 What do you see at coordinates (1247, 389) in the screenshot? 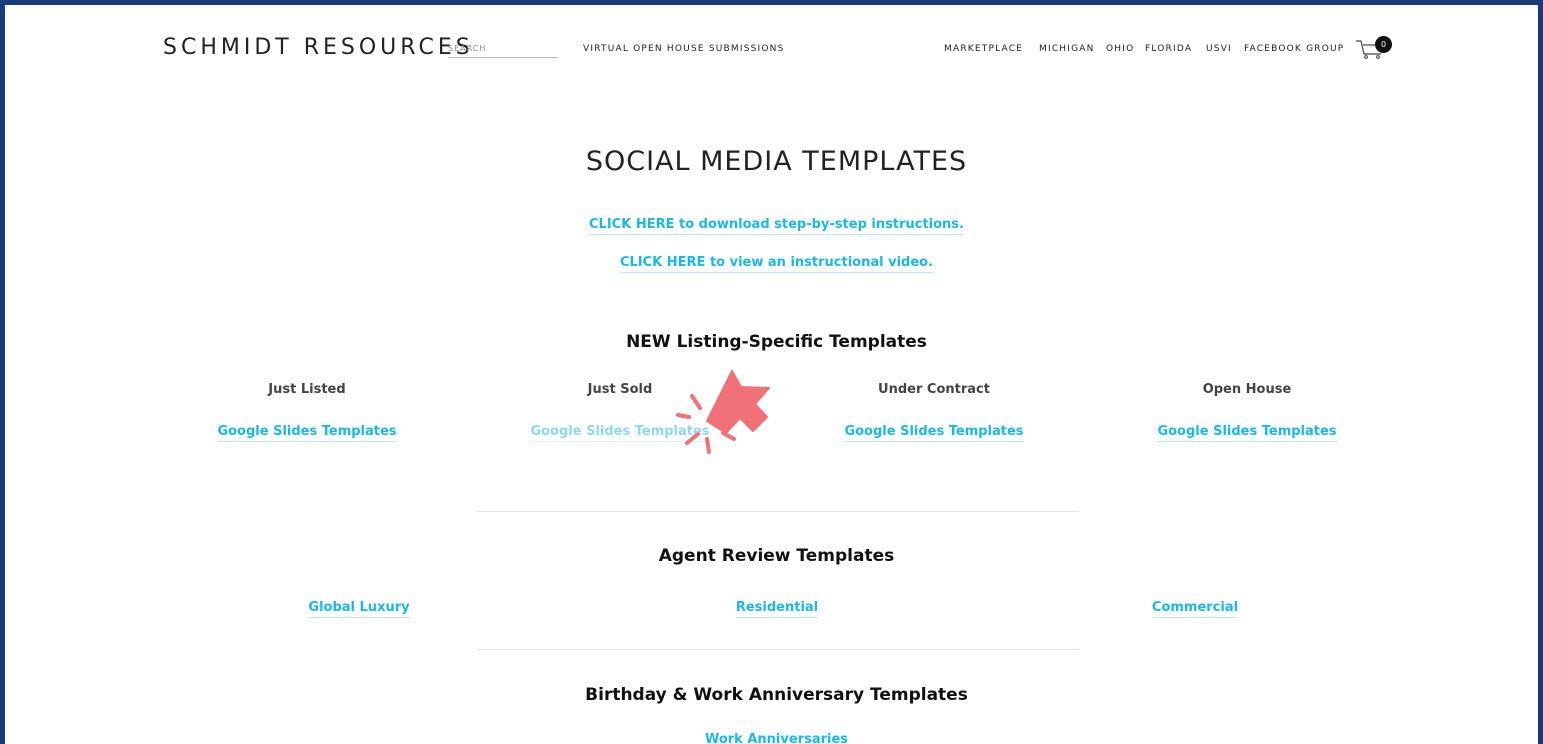
I see `column-label: Open House` at bounding box center [1247, 389].